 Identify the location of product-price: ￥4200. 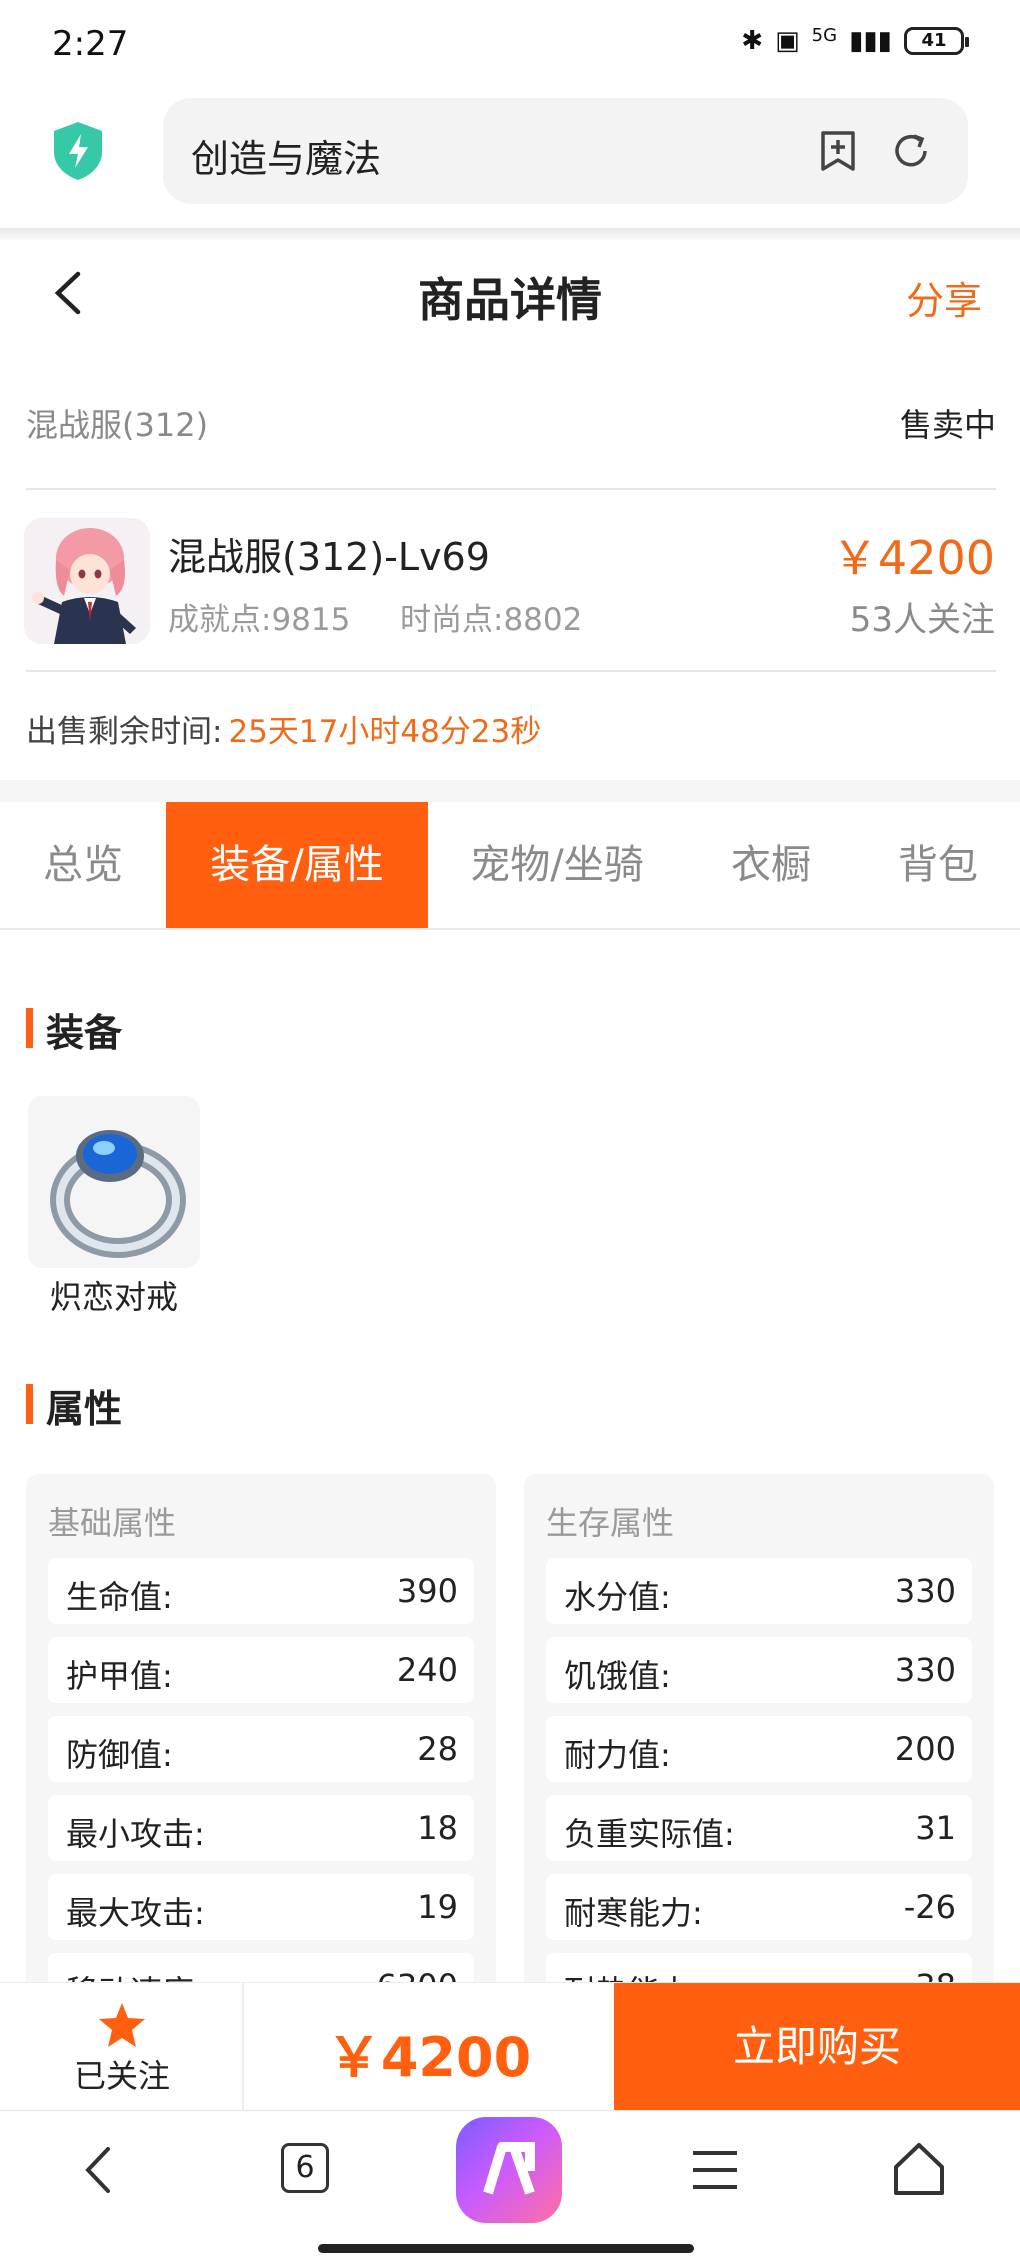
(913, 558).